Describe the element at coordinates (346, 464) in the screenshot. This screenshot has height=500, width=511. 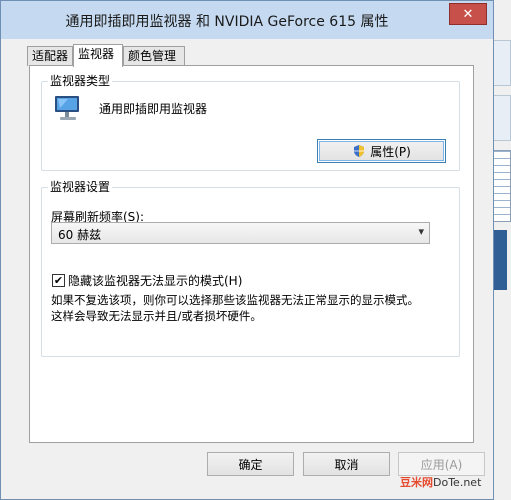
I see `cancel-button: 取消` at that location.